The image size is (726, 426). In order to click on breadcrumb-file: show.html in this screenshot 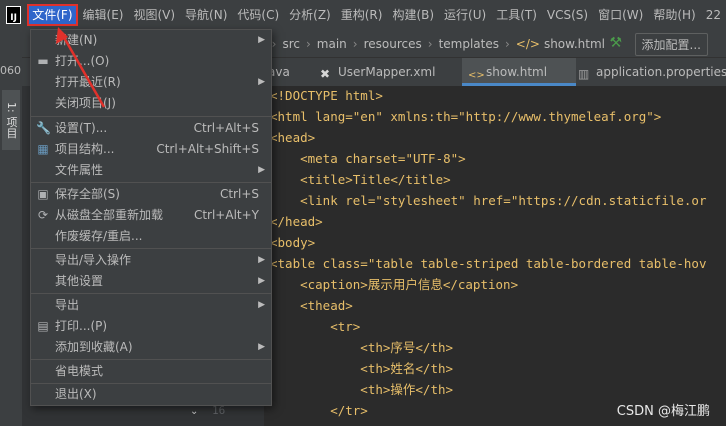, I will do `click(574, 44)`.